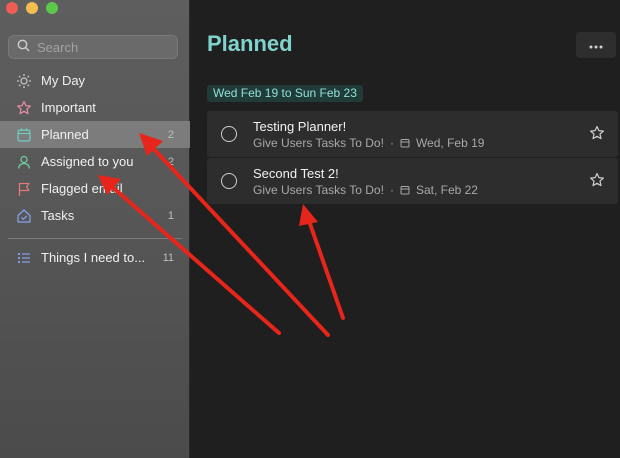 Image resolution: width=620 pixels, height=458 pixels. I want to click on page-title: Planned, so click(250, 43).